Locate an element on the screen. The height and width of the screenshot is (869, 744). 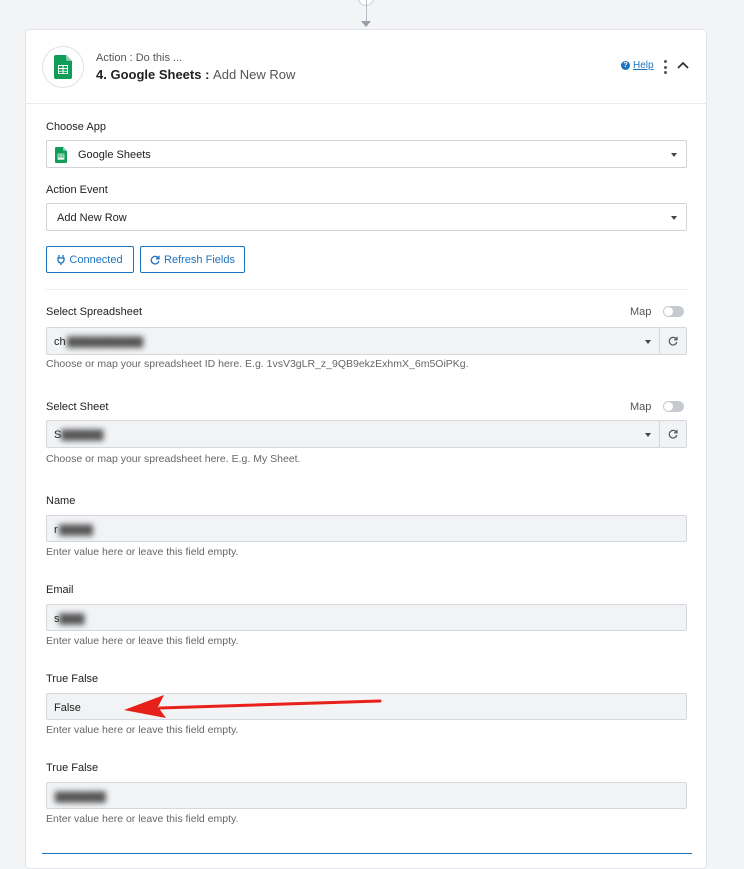
app-logo is located at coordinates (63, 67).